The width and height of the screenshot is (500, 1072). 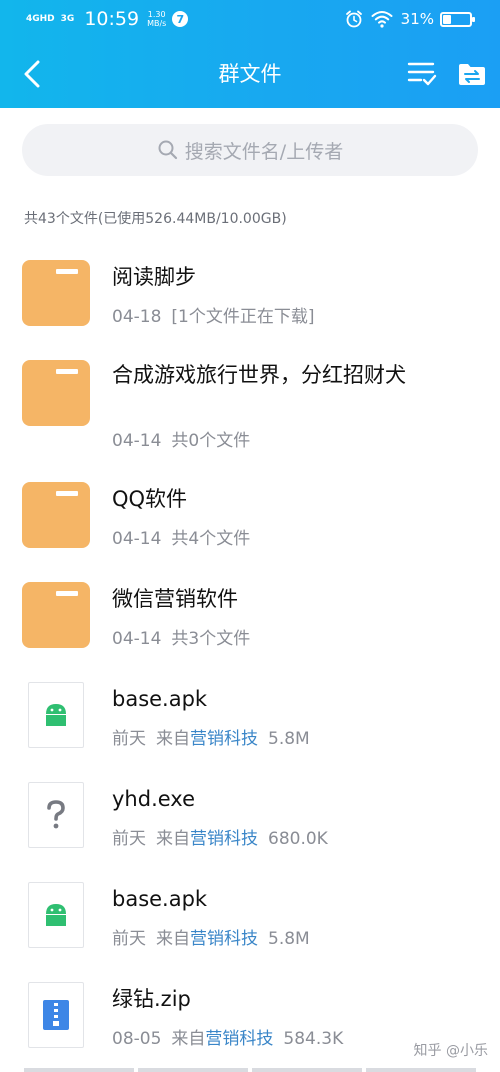 What do you see at coordinates (137, 1039) in the screenshot?
I see `file-date: 08-05` at bounding box center [137, 1039].